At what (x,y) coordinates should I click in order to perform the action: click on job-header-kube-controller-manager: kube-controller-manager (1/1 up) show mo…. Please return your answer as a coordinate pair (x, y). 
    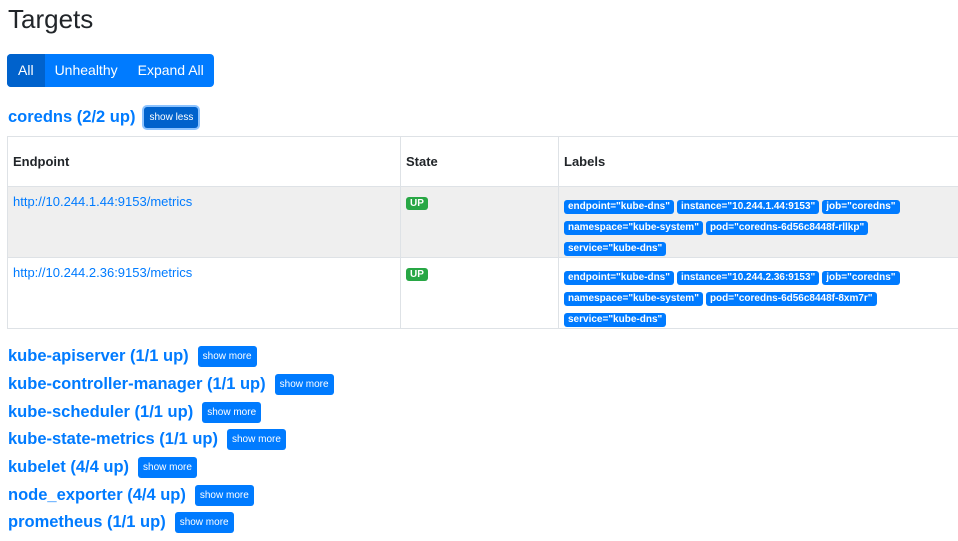
    Looking at the image, I should click on (171, 384).